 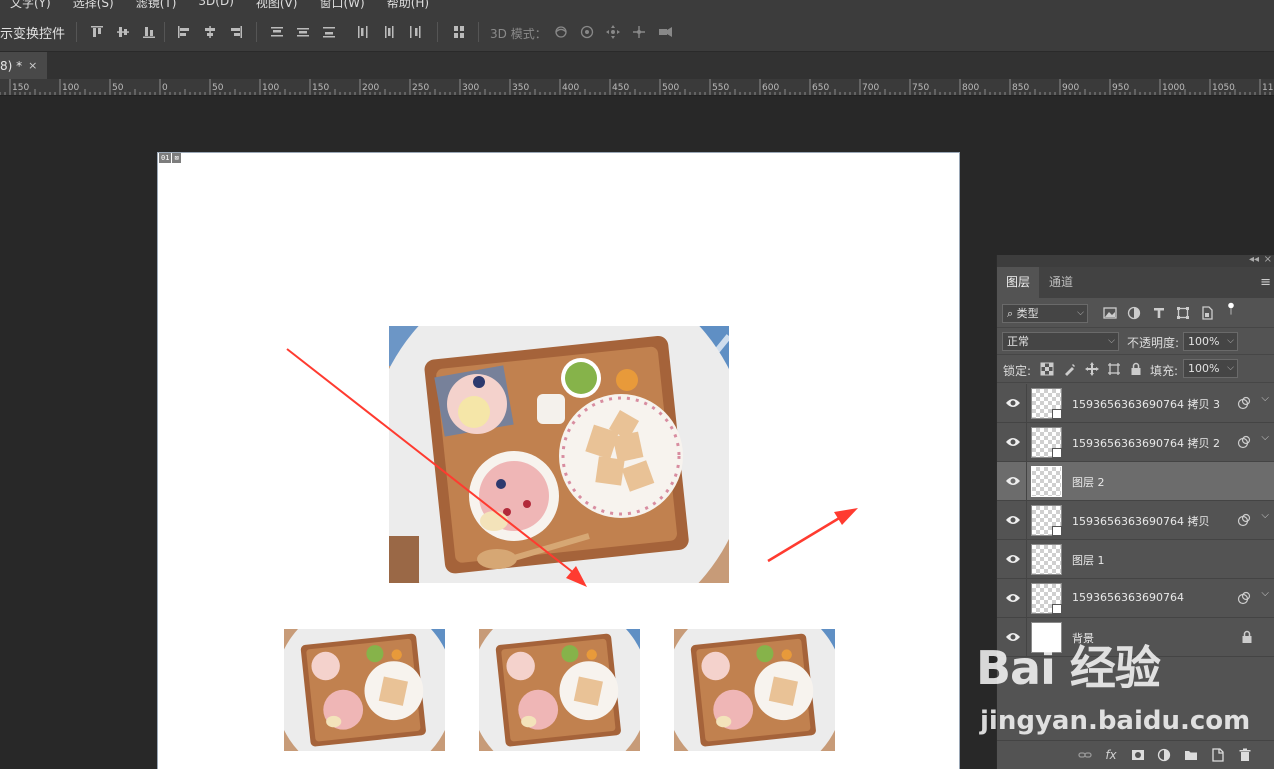 What do you see at coordinates (1254, 259) in the screenshot?
I see `collapse-panel-icon: ◂◂` at bounding box center [1254, 259].